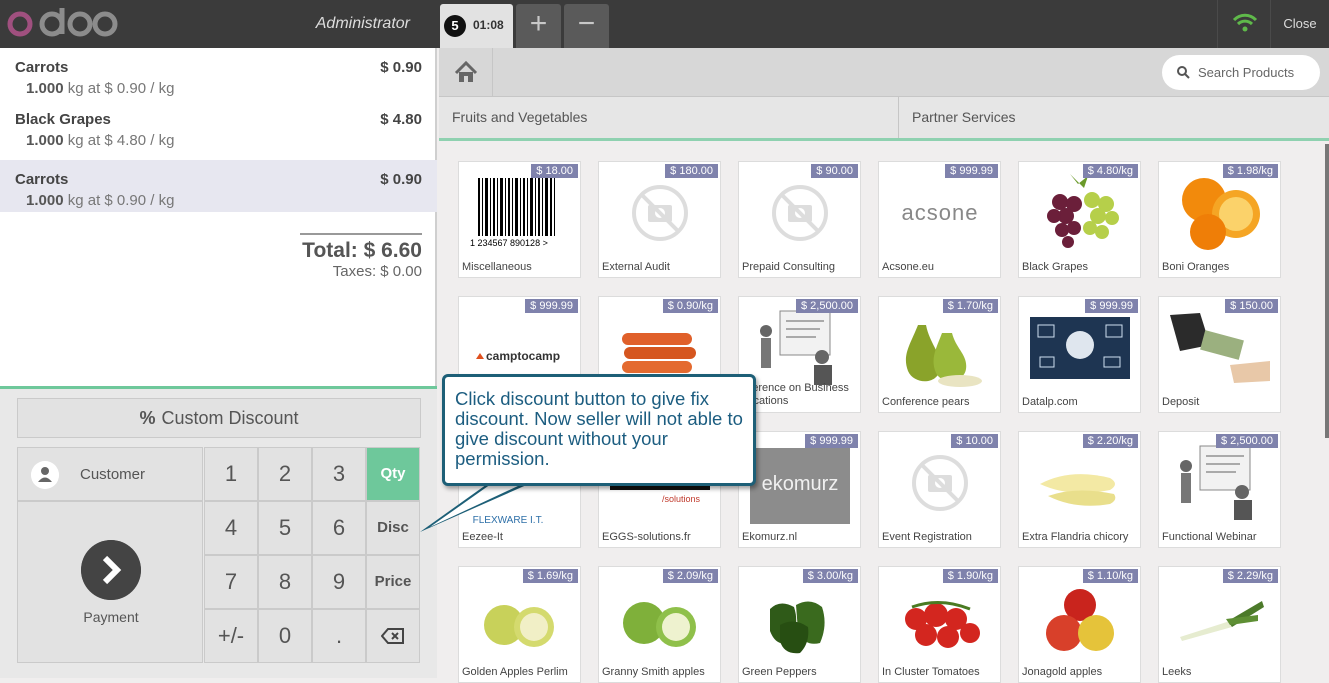 Image resolution: width=1329 pixels, height=683 pixels. What do you see at coordinates (1177, 672) in the screenshot?
I see `product-name: Leeks` at bounding box center [1177, 672].